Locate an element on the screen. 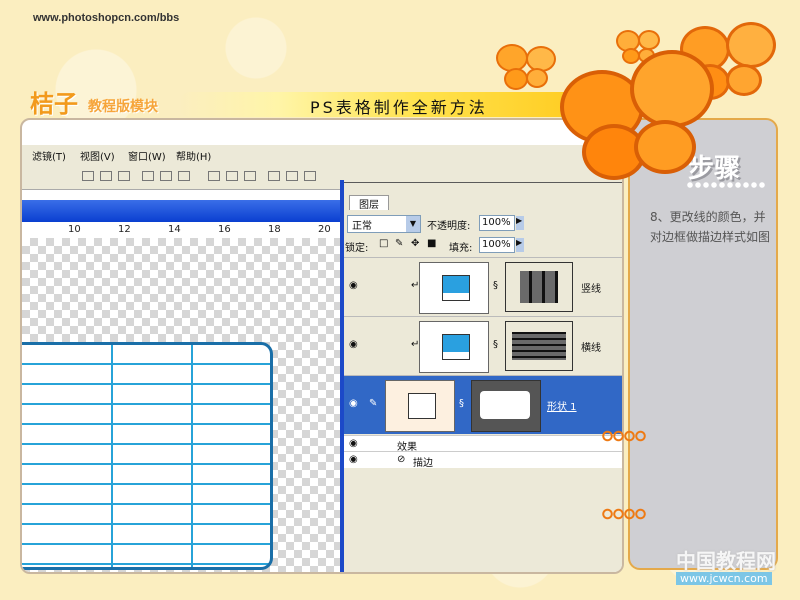 The image size is (800, 600). menu-filter: 滤镜(T) is located at coordinates (49, 155).